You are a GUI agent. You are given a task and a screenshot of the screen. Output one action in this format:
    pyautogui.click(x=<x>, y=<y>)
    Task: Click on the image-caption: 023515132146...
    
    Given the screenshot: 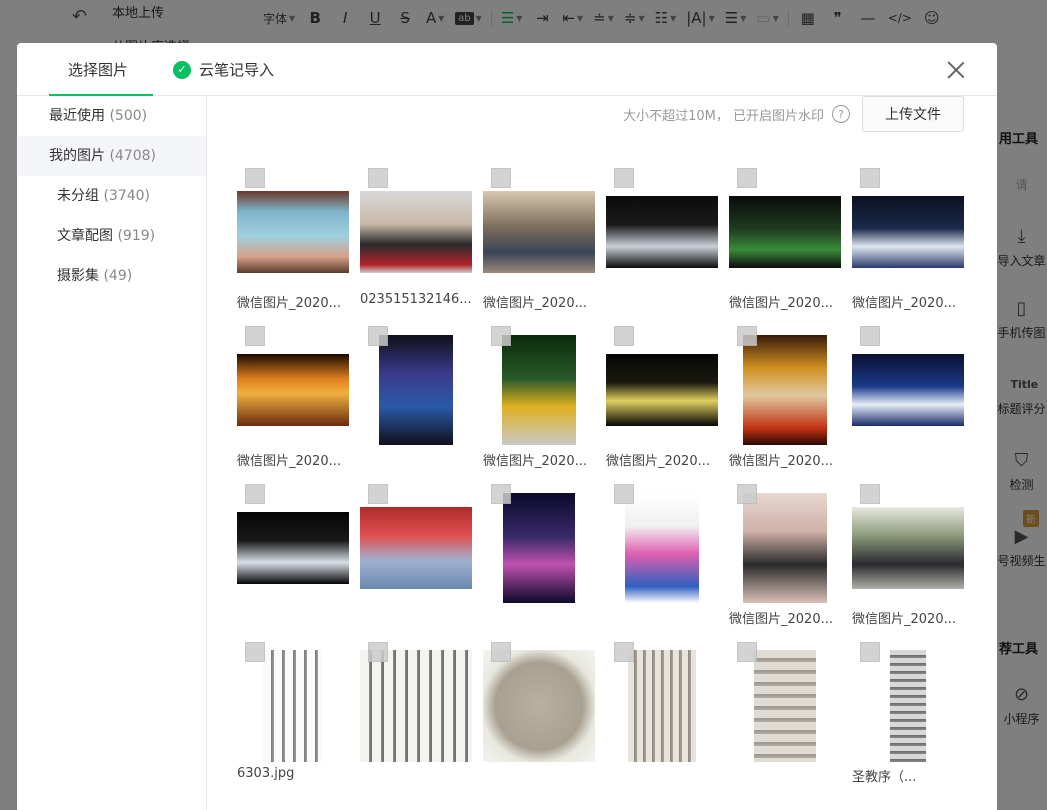 What is the action you would take?
    pyautogui.click(x=416, y=299)
    